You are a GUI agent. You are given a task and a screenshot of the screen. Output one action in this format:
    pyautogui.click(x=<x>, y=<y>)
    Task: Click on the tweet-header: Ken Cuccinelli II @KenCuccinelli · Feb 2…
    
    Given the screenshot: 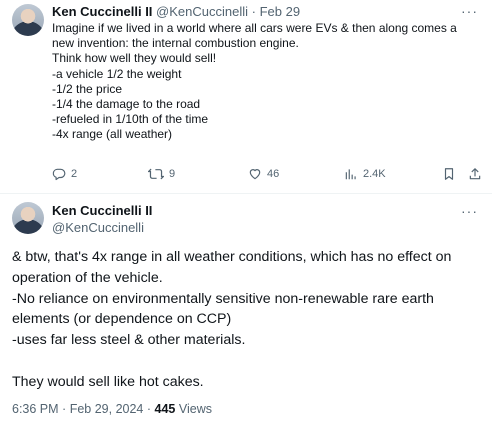 What is the action you would take?
    pyautogui.click(x=176, y=12)
    